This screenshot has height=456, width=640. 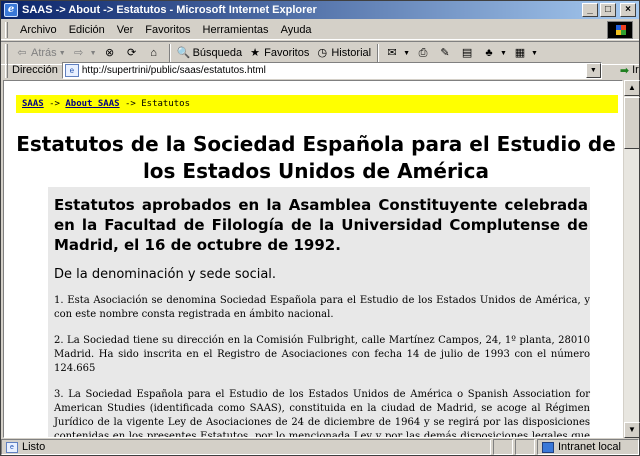 I want to click on status-bar: e Listo Intranet local, so click(x=320, y=447).